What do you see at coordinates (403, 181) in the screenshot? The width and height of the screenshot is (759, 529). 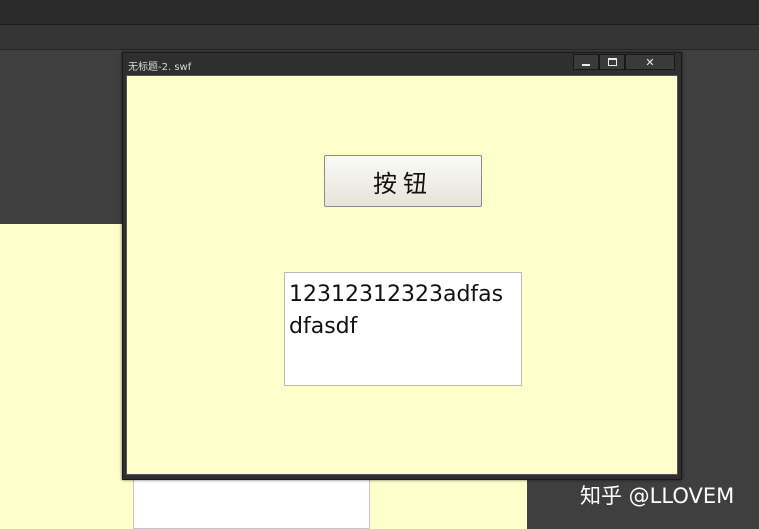 I see `stage-button: 按钮` at bounding box center [403, 181].